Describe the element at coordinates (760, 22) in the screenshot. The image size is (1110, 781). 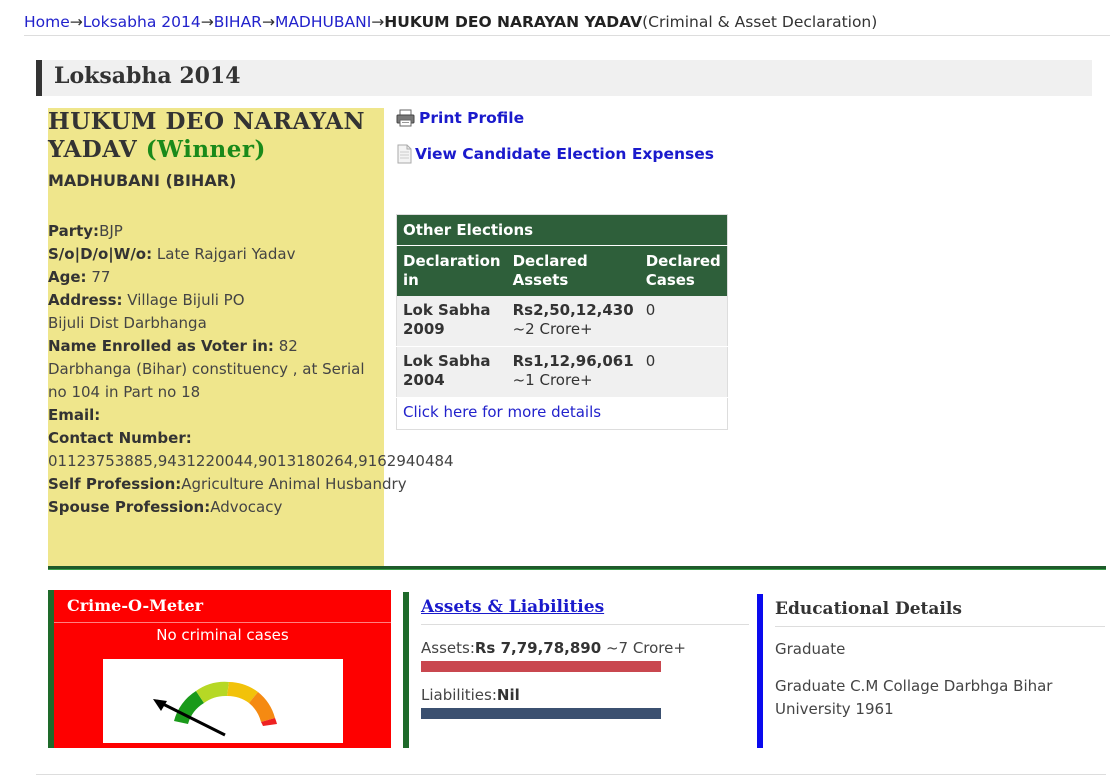
I see `breadcrumb-suffix: (Criminal & Asset Declaration)` at that location.